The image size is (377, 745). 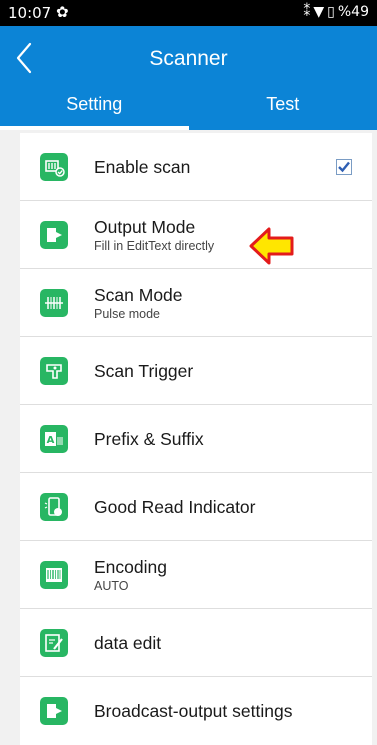 I want to click on setting-scan-trigger: Scan Trigger, so click(x=196, y=371).